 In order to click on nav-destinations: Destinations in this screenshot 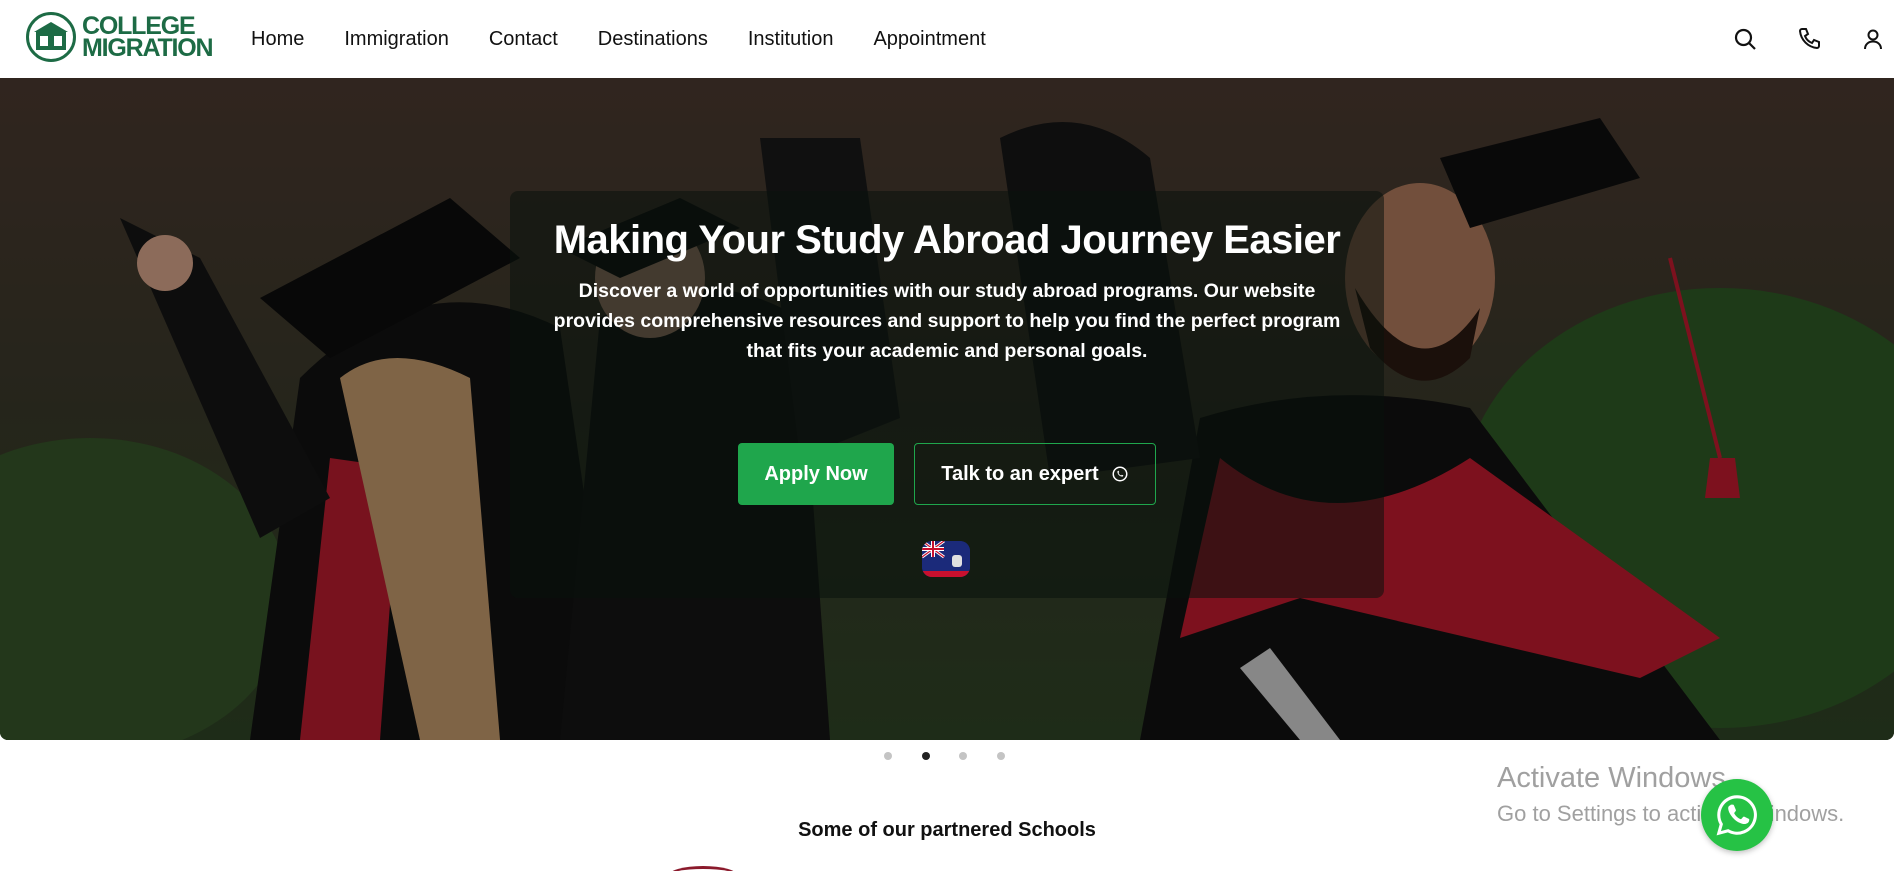, I will do `click(653, 39)`.